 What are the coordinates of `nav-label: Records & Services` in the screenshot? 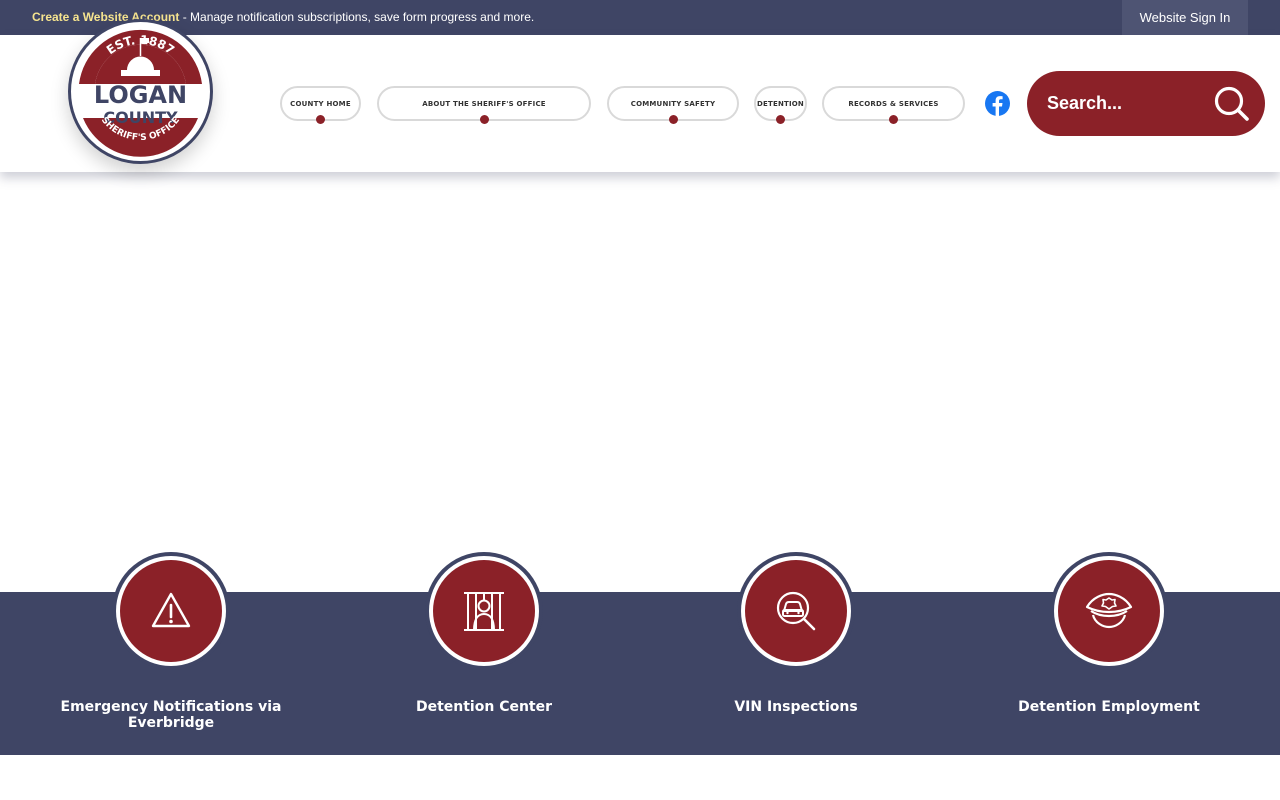 It's located at (893, 103).